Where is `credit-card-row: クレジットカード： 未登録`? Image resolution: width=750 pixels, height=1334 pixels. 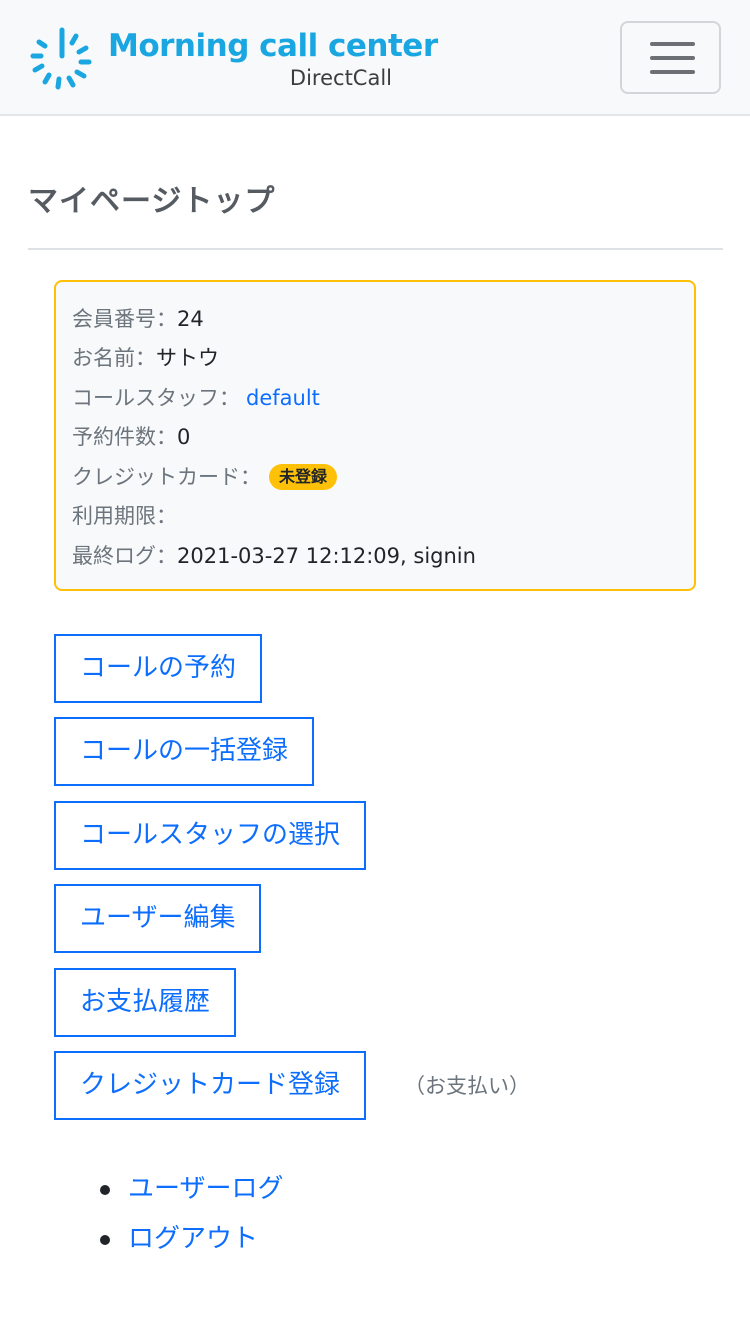 credit-card-row: クレジットカード： 未登録 is located at coordinates (205, 477).